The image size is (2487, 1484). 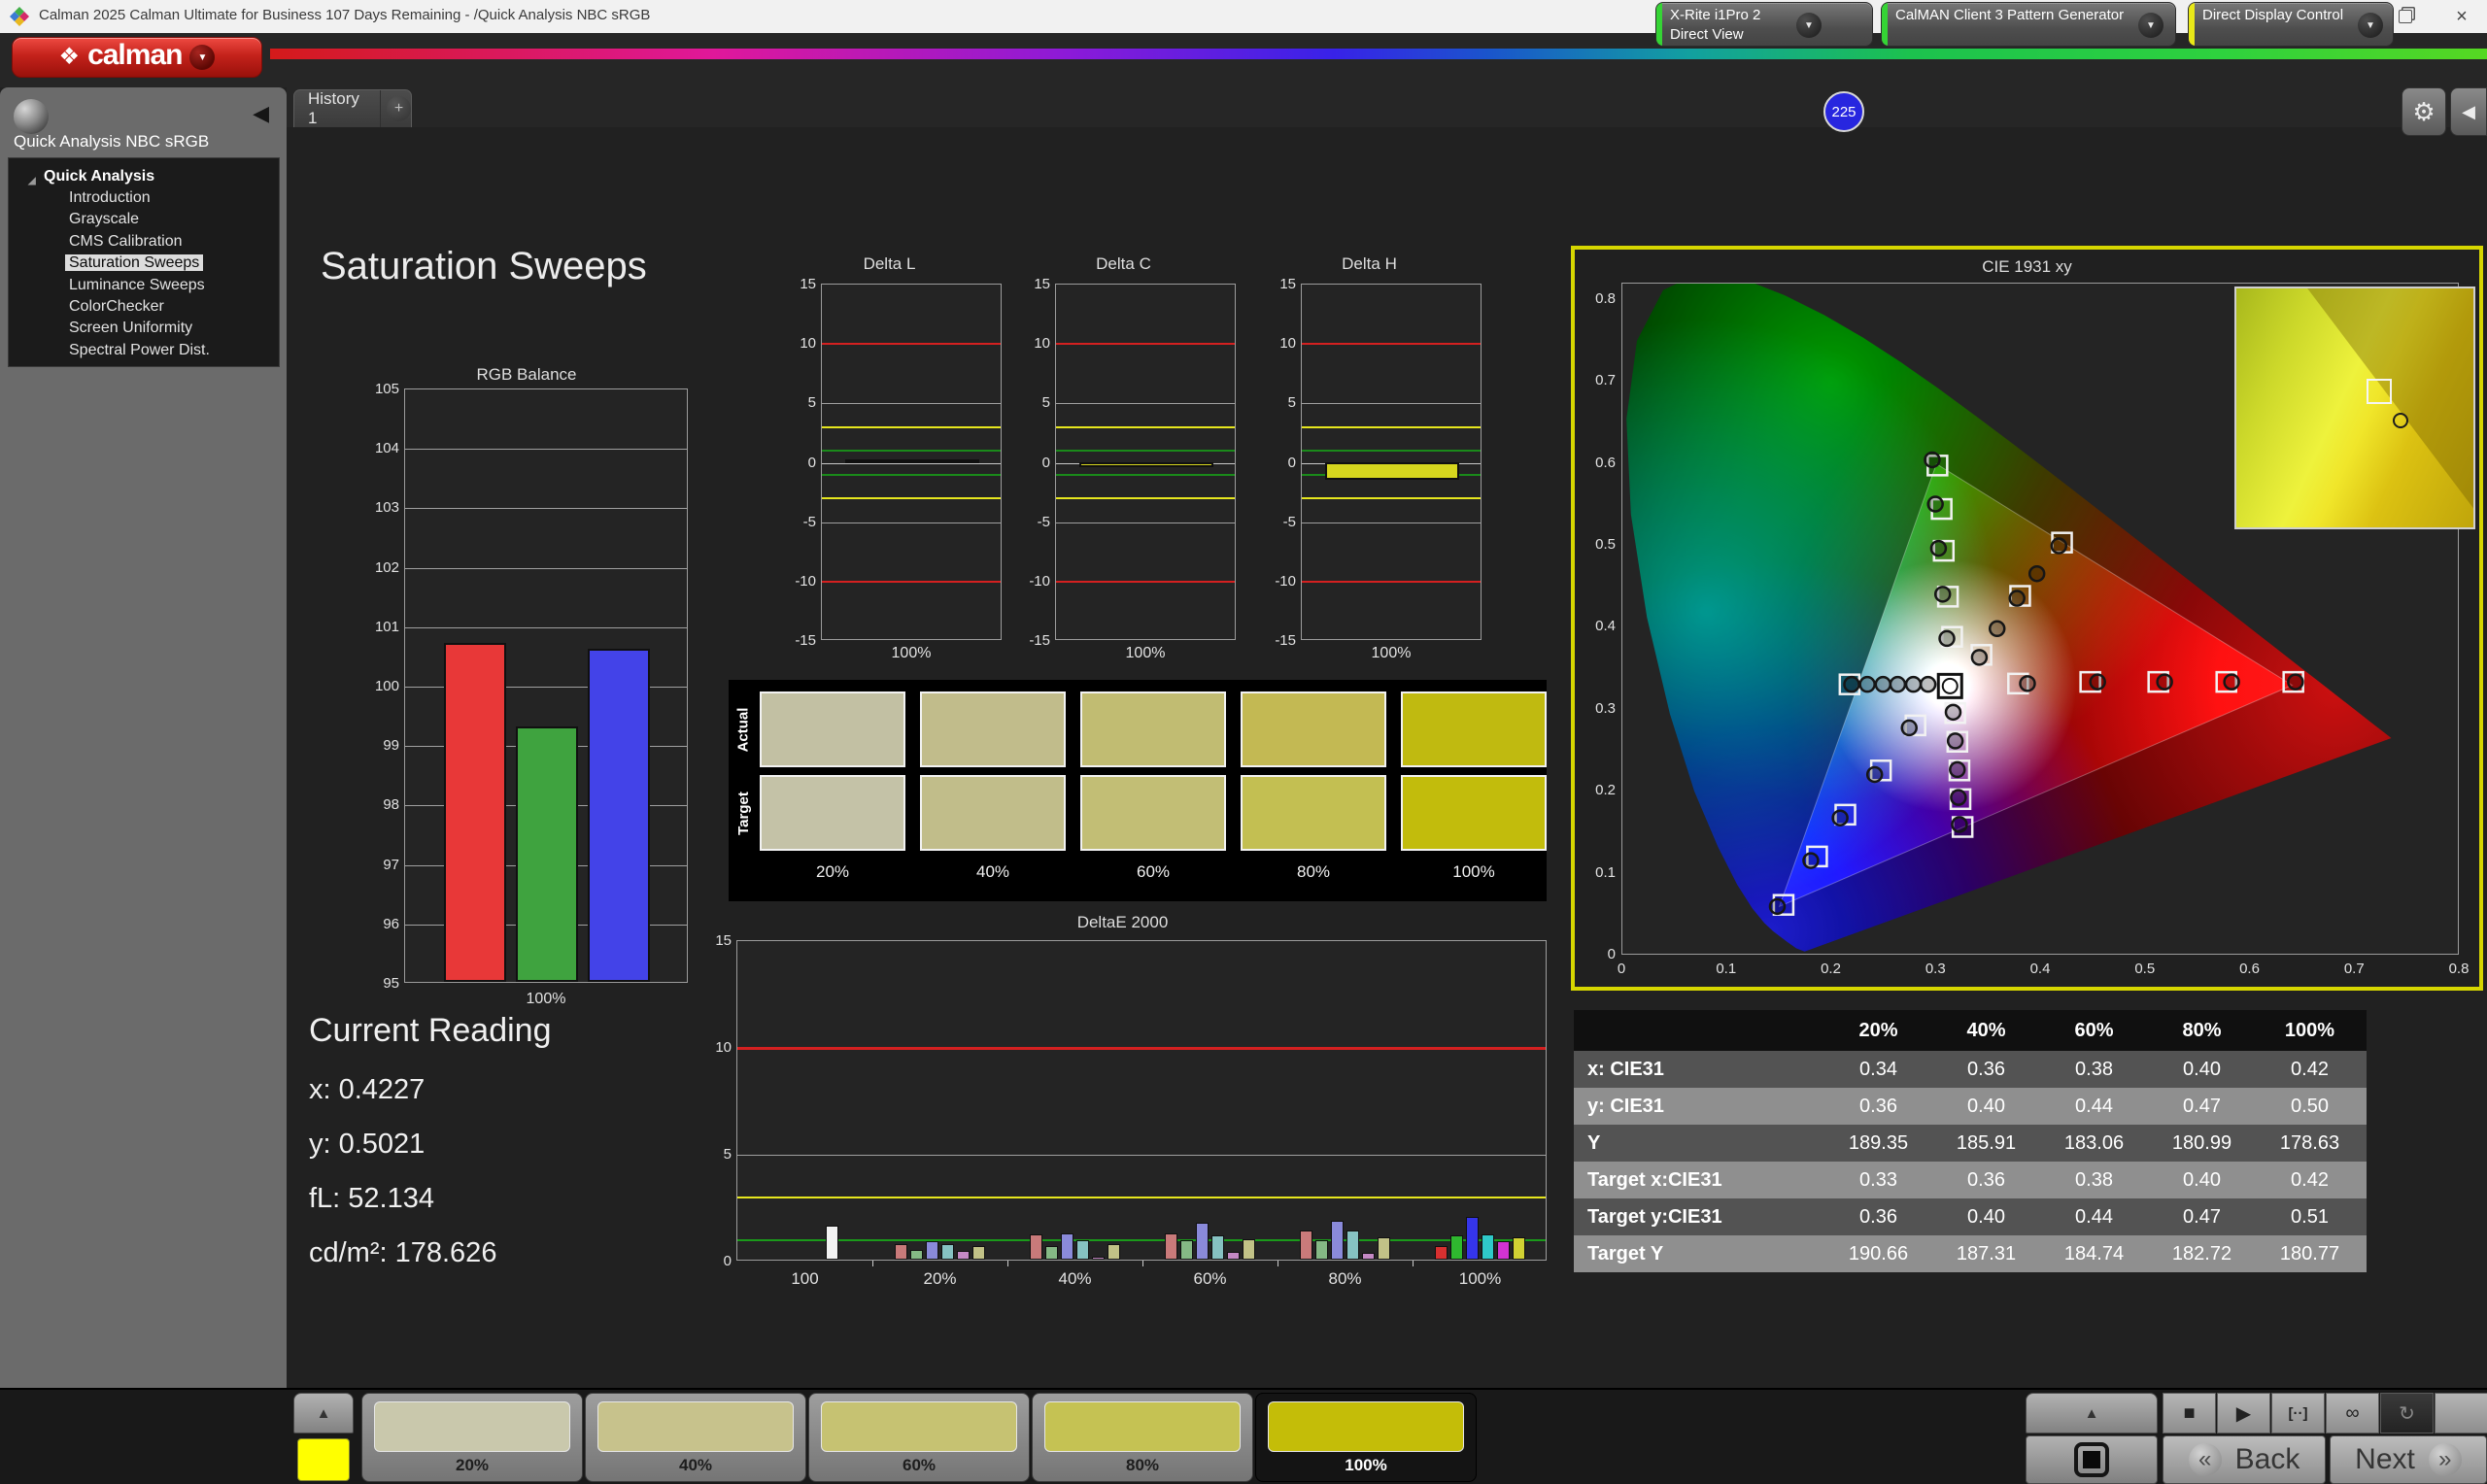 I want to click on chevron-down-icon: ▼, so click(x=202, y=57).